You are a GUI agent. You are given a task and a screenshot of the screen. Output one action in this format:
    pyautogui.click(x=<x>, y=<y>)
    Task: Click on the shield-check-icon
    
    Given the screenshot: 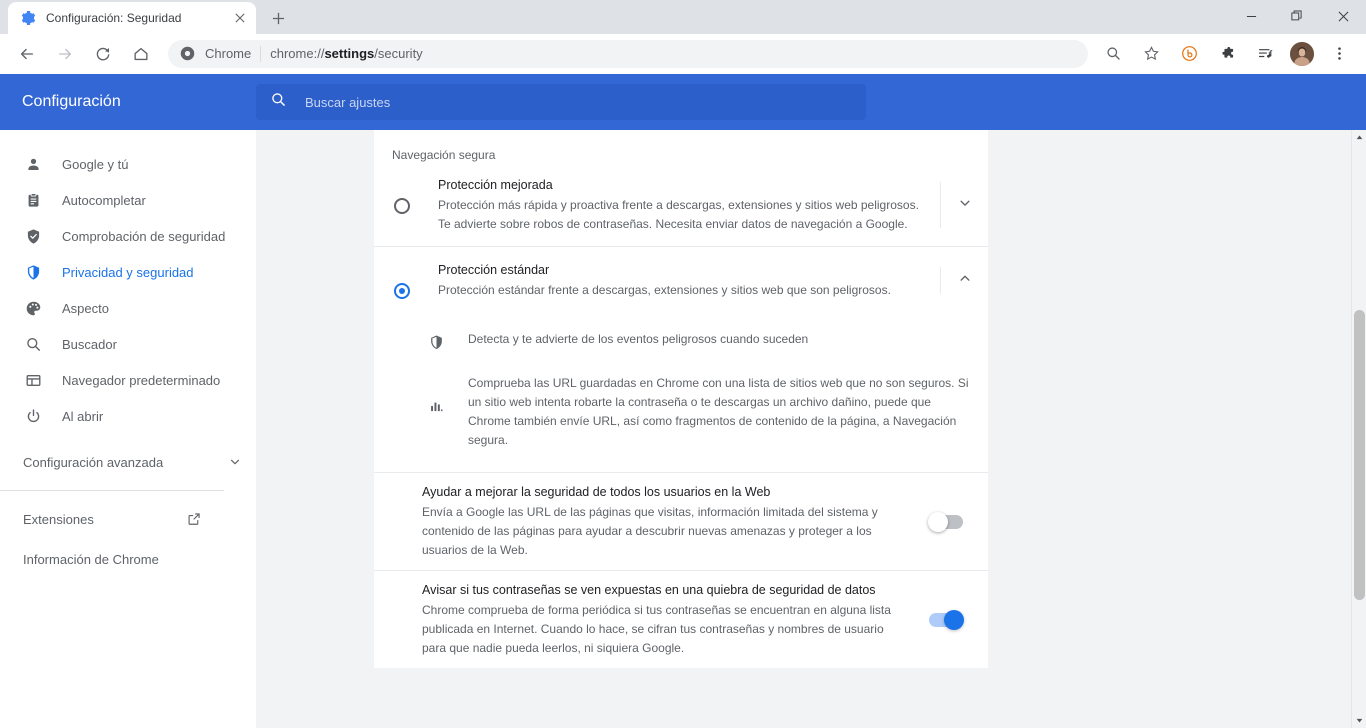 What is the action you would take?
    pyautogui.click(x=33, y=236)
    